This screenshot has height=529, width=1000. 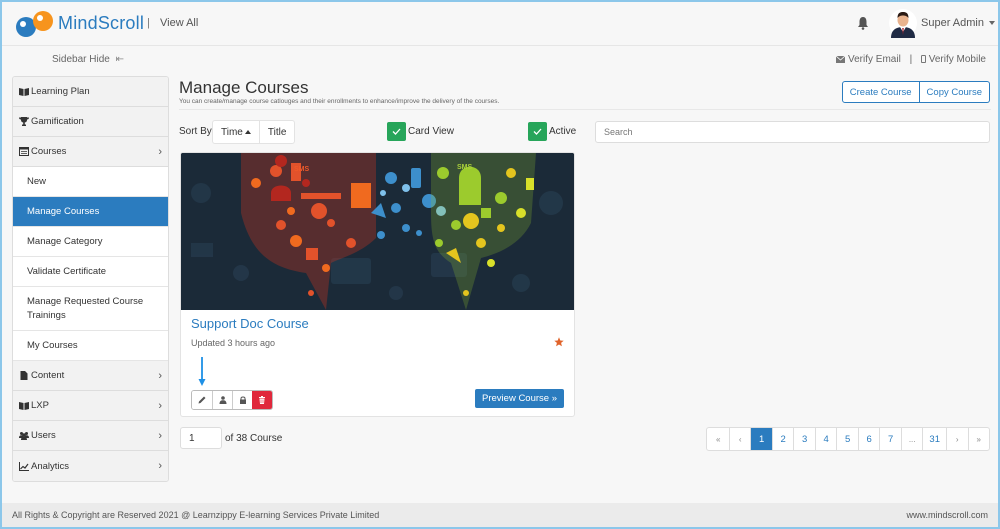 I want to click on lock-icon, so click(x=242, y=400).